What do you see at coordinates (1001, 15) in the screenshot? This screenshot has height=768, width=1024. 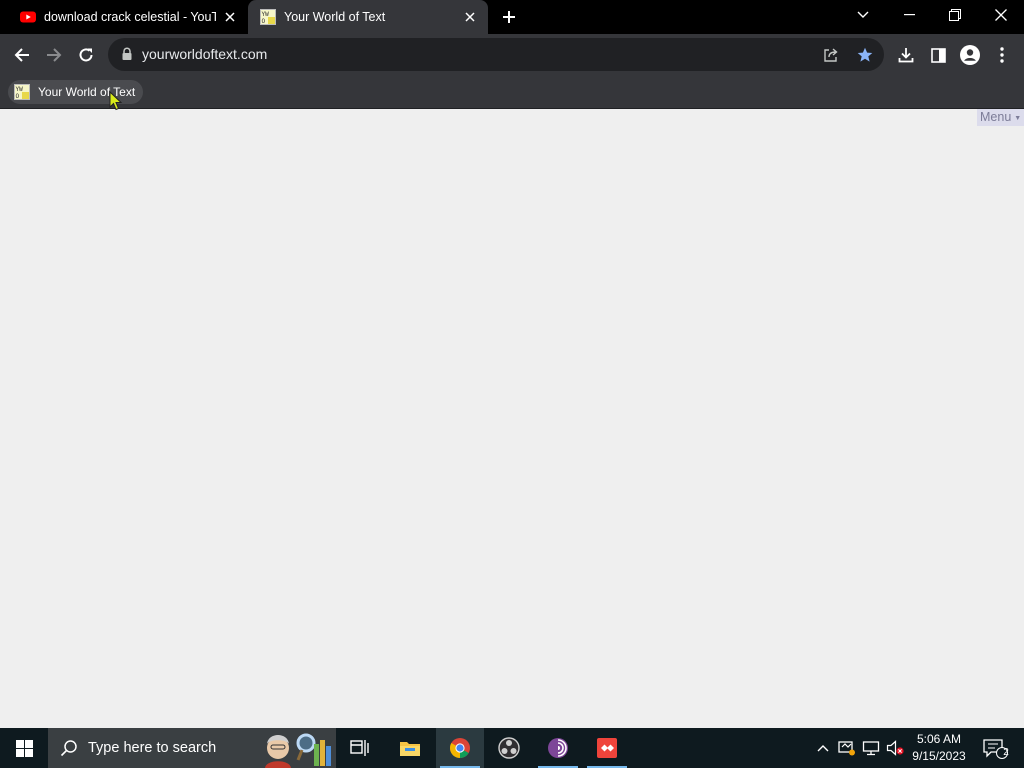 I see `close-window-button` at bounding box center [1001, 15].